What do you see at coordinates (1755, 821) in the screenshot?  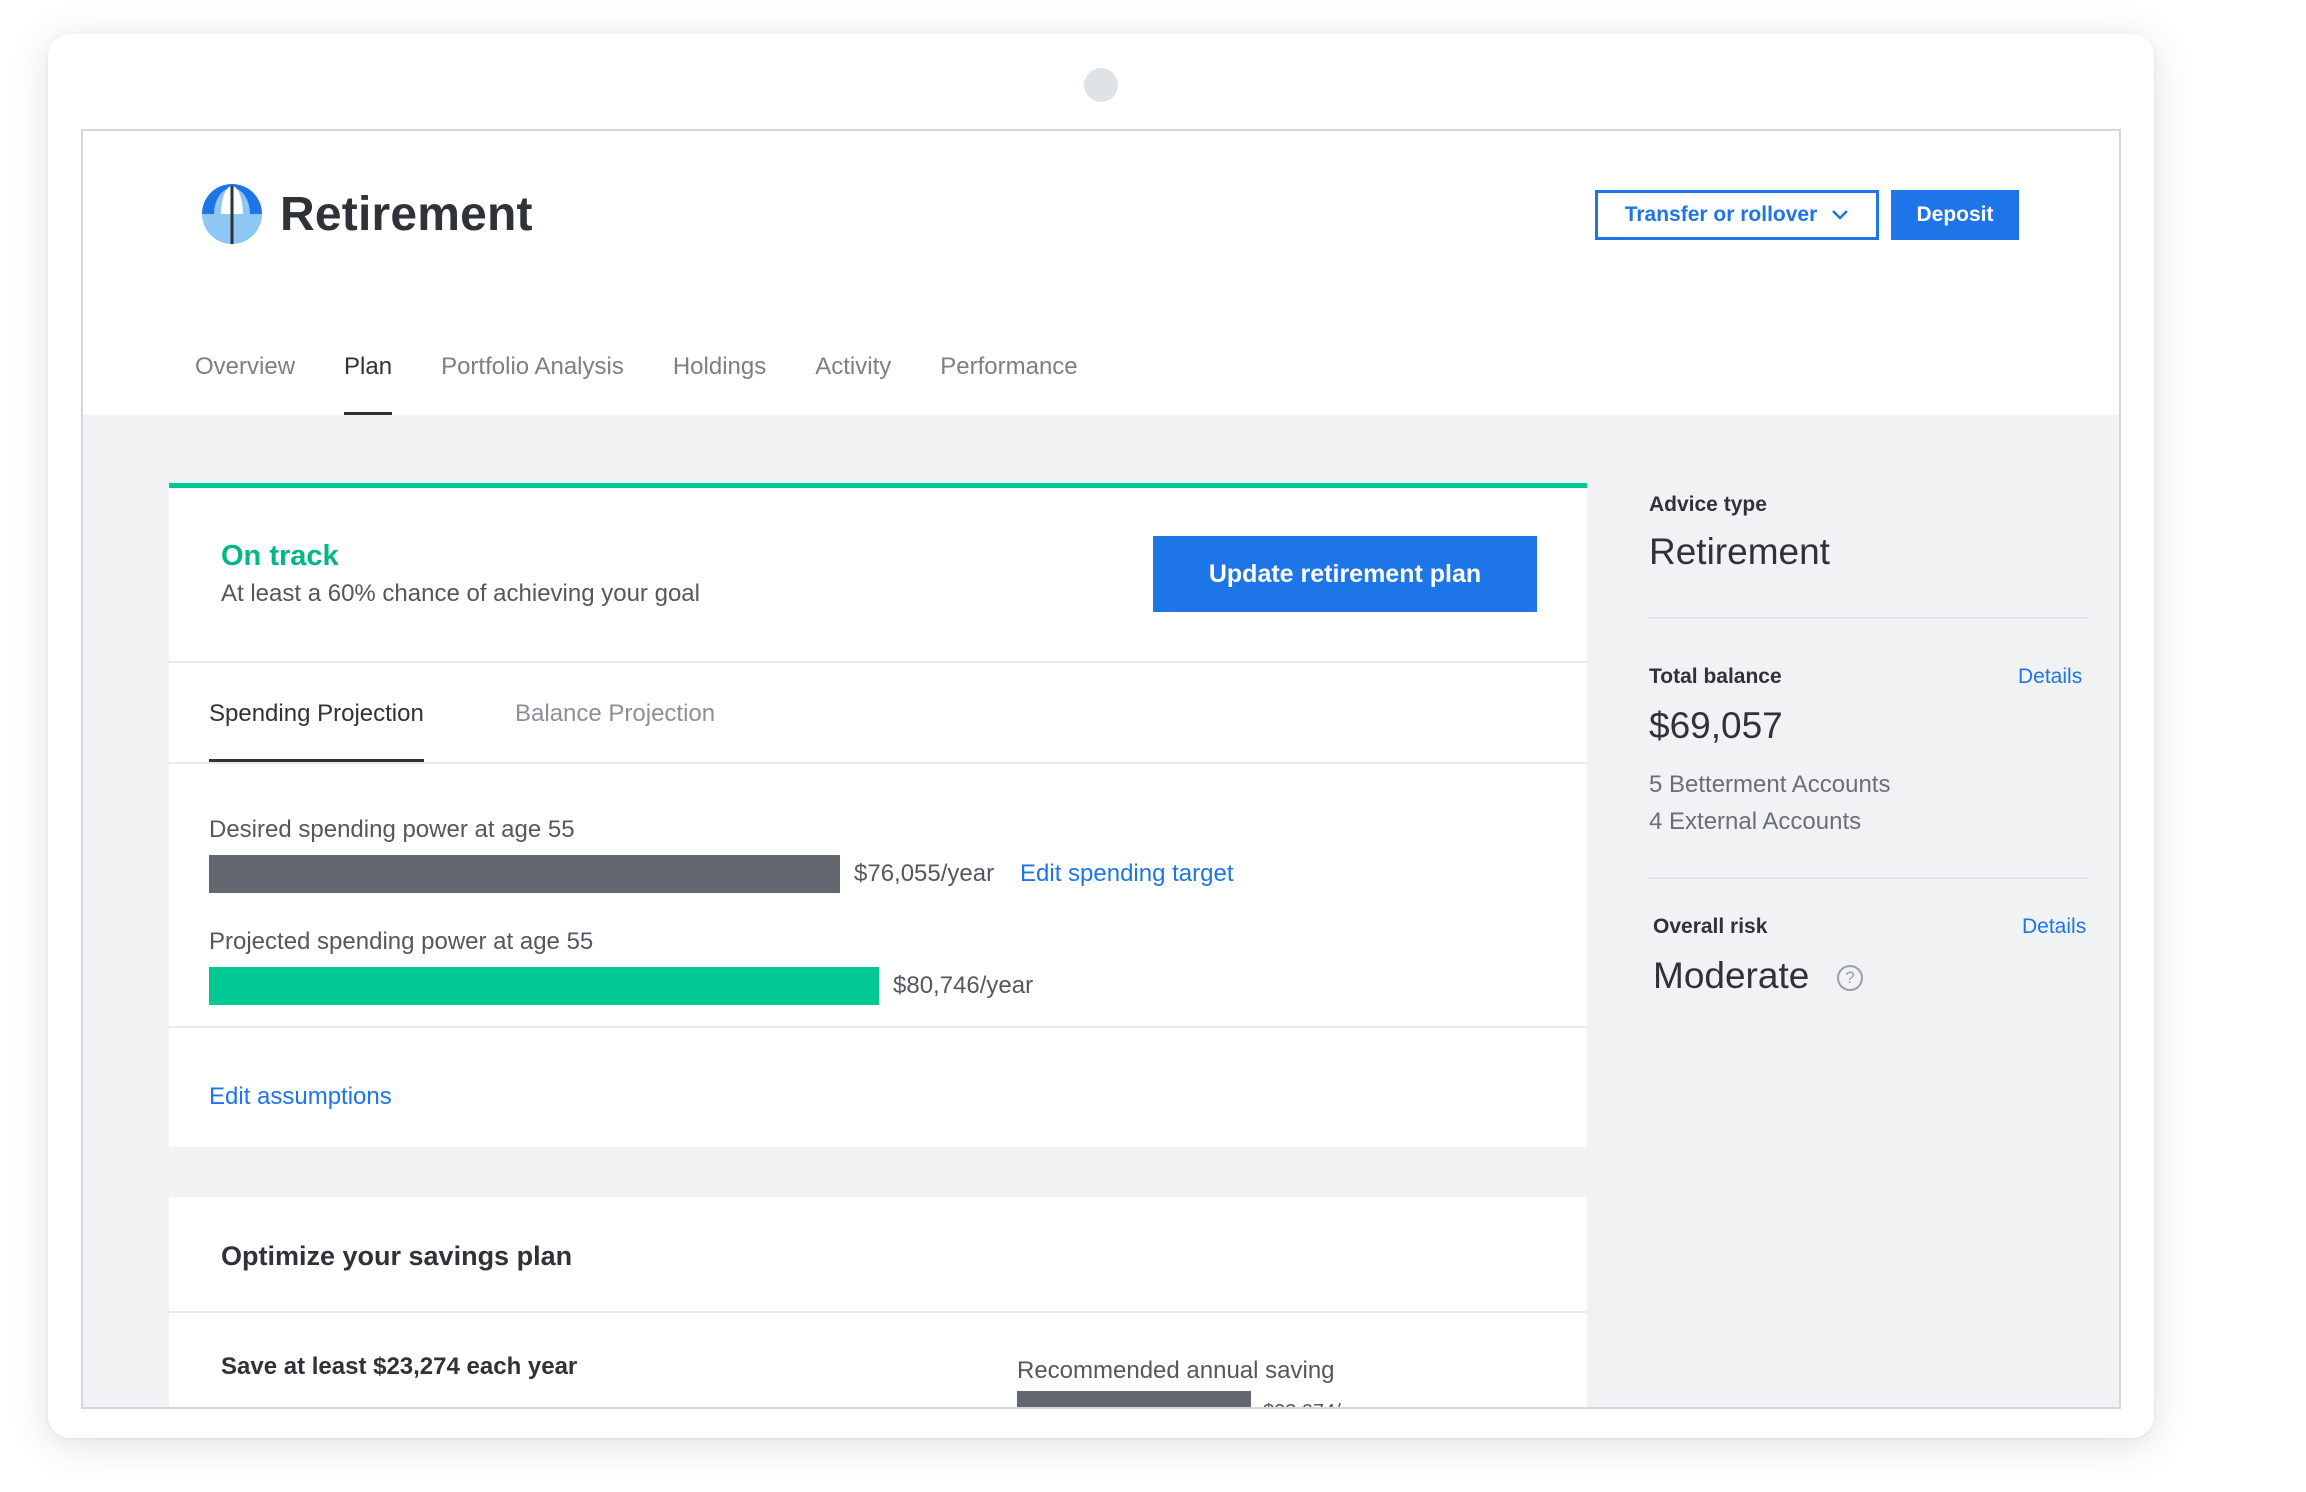 I see `external-accounts-count: 4 External Accounts` at bounding box center [1755, 821].